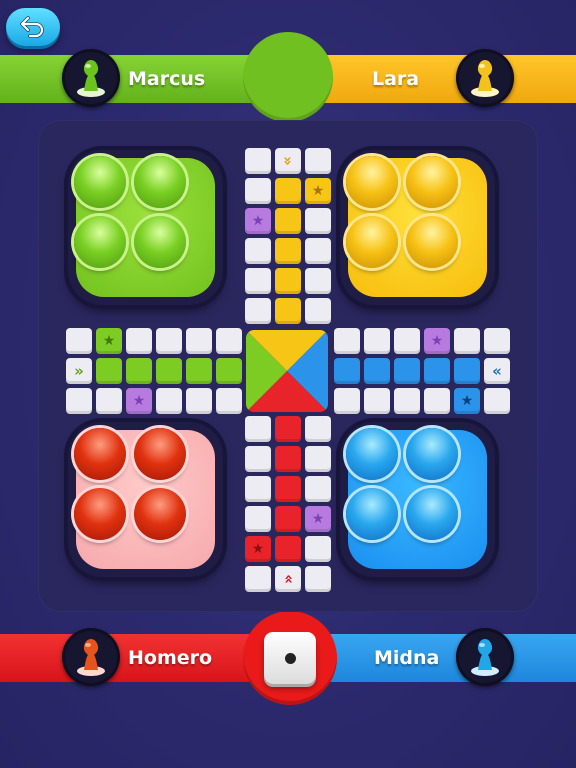 The width and height of the screenshot is (576, 768). I want to click on board-cell: «, so click(497, 371).